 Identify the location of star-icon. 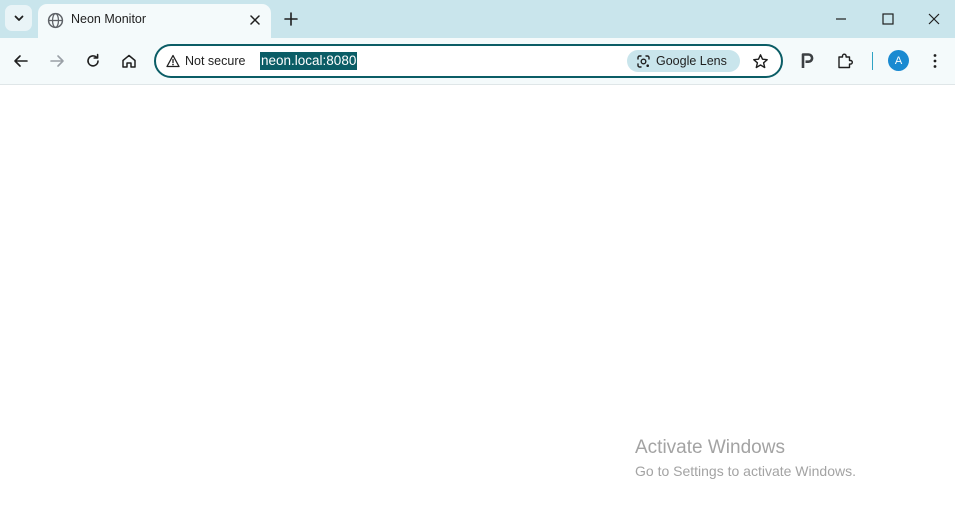
(760, 60).